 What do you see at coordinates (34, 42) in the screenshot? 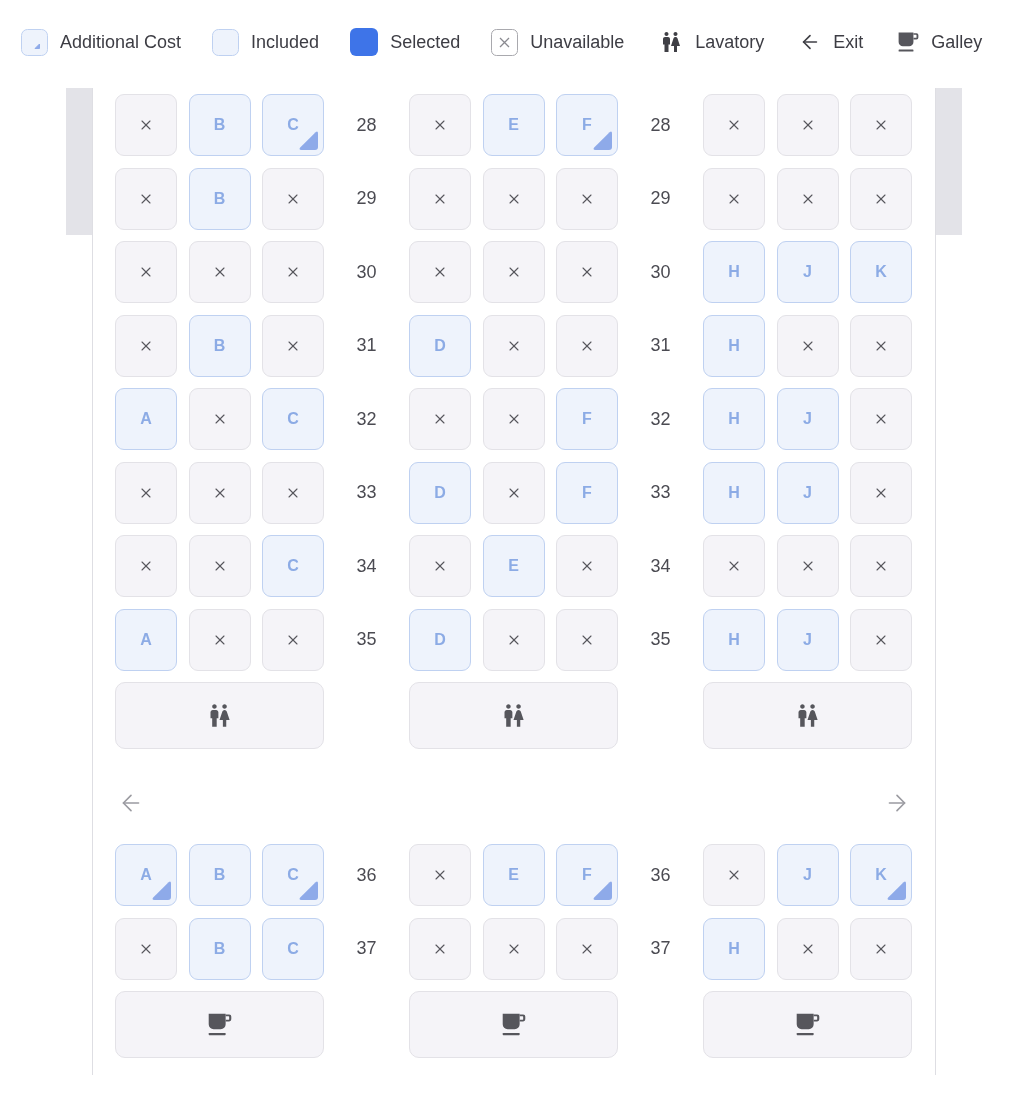
I see `corner-mark-swatch-icon` at bounding box center [34, 42].